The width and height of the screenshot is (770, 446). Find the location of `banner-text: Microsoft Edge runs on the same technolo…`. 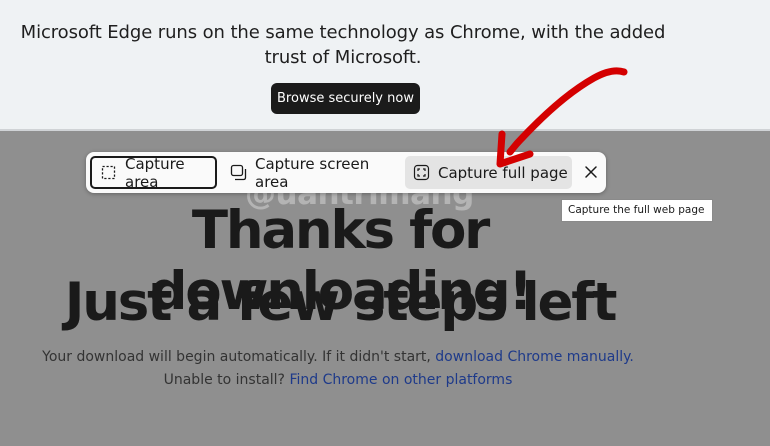

banner-text: Microsoft Edge runs on the same technolo… is located at coordinates (343, 45).